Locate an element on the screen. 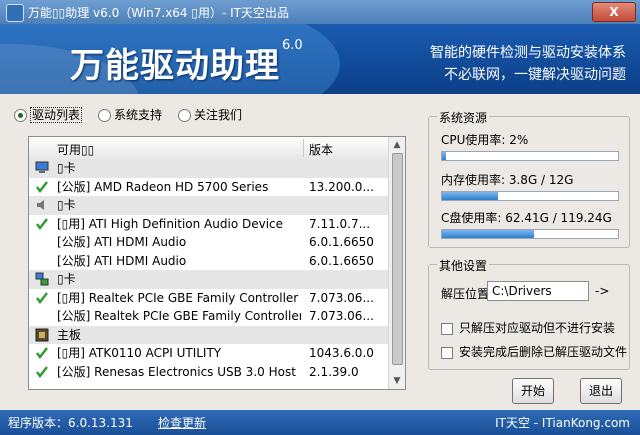 The image size is (640, 435). app-icon is located at coordinates (15, 13).